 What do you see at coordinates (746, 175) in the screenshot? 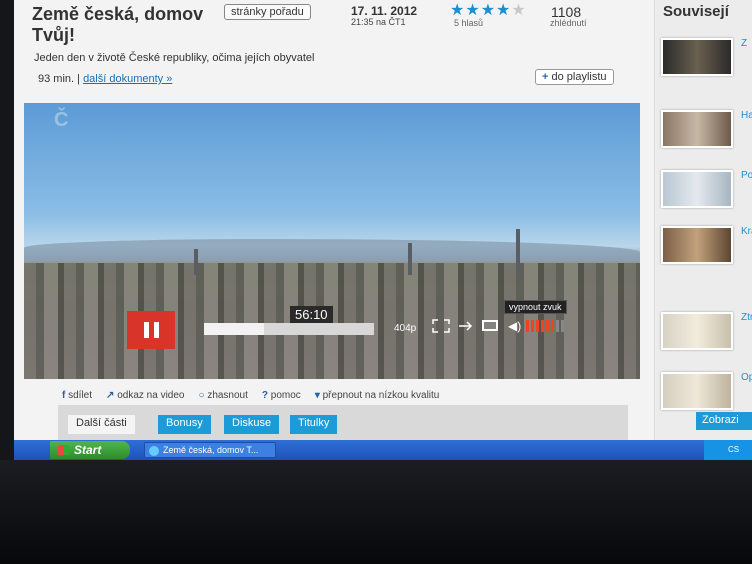
I see `related-item-title: Por` at bounding box center [746, 175].